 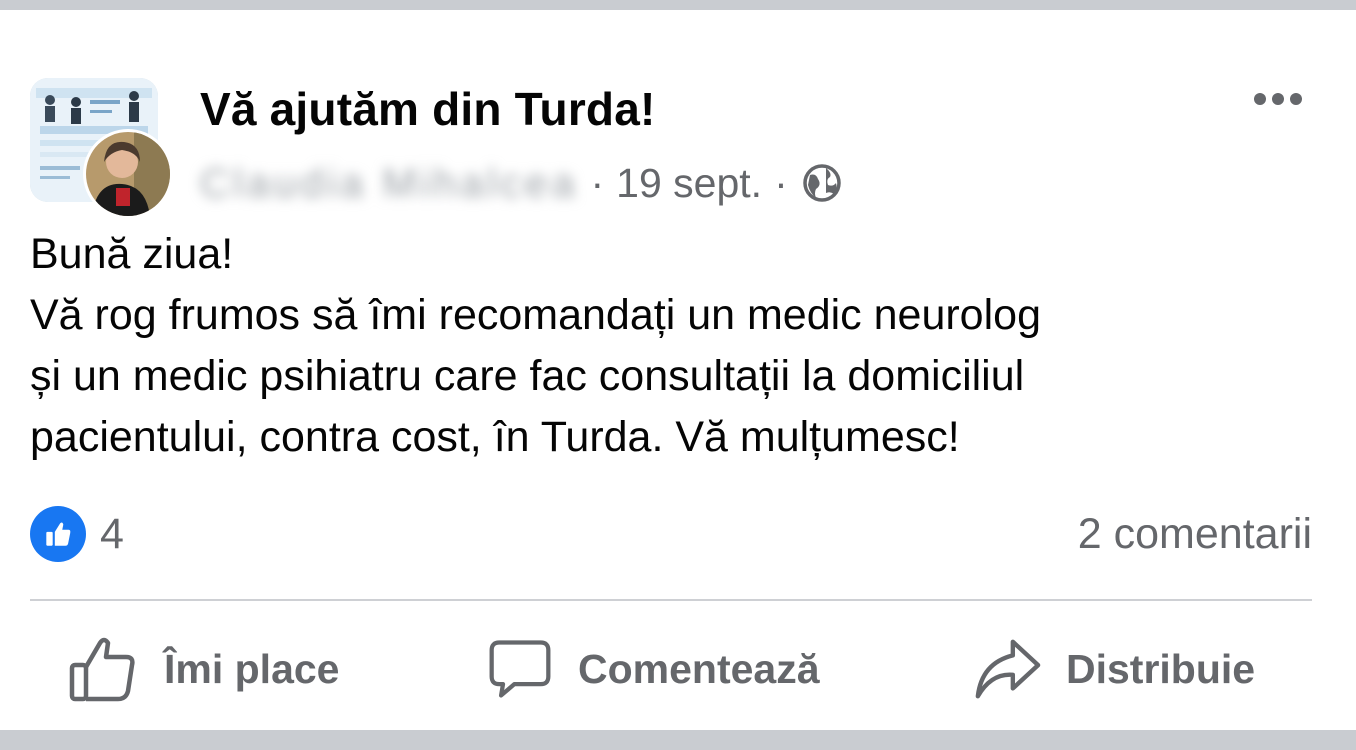 I want to click on comment-count: 2 comentarii, so click(x=1195, y=534).